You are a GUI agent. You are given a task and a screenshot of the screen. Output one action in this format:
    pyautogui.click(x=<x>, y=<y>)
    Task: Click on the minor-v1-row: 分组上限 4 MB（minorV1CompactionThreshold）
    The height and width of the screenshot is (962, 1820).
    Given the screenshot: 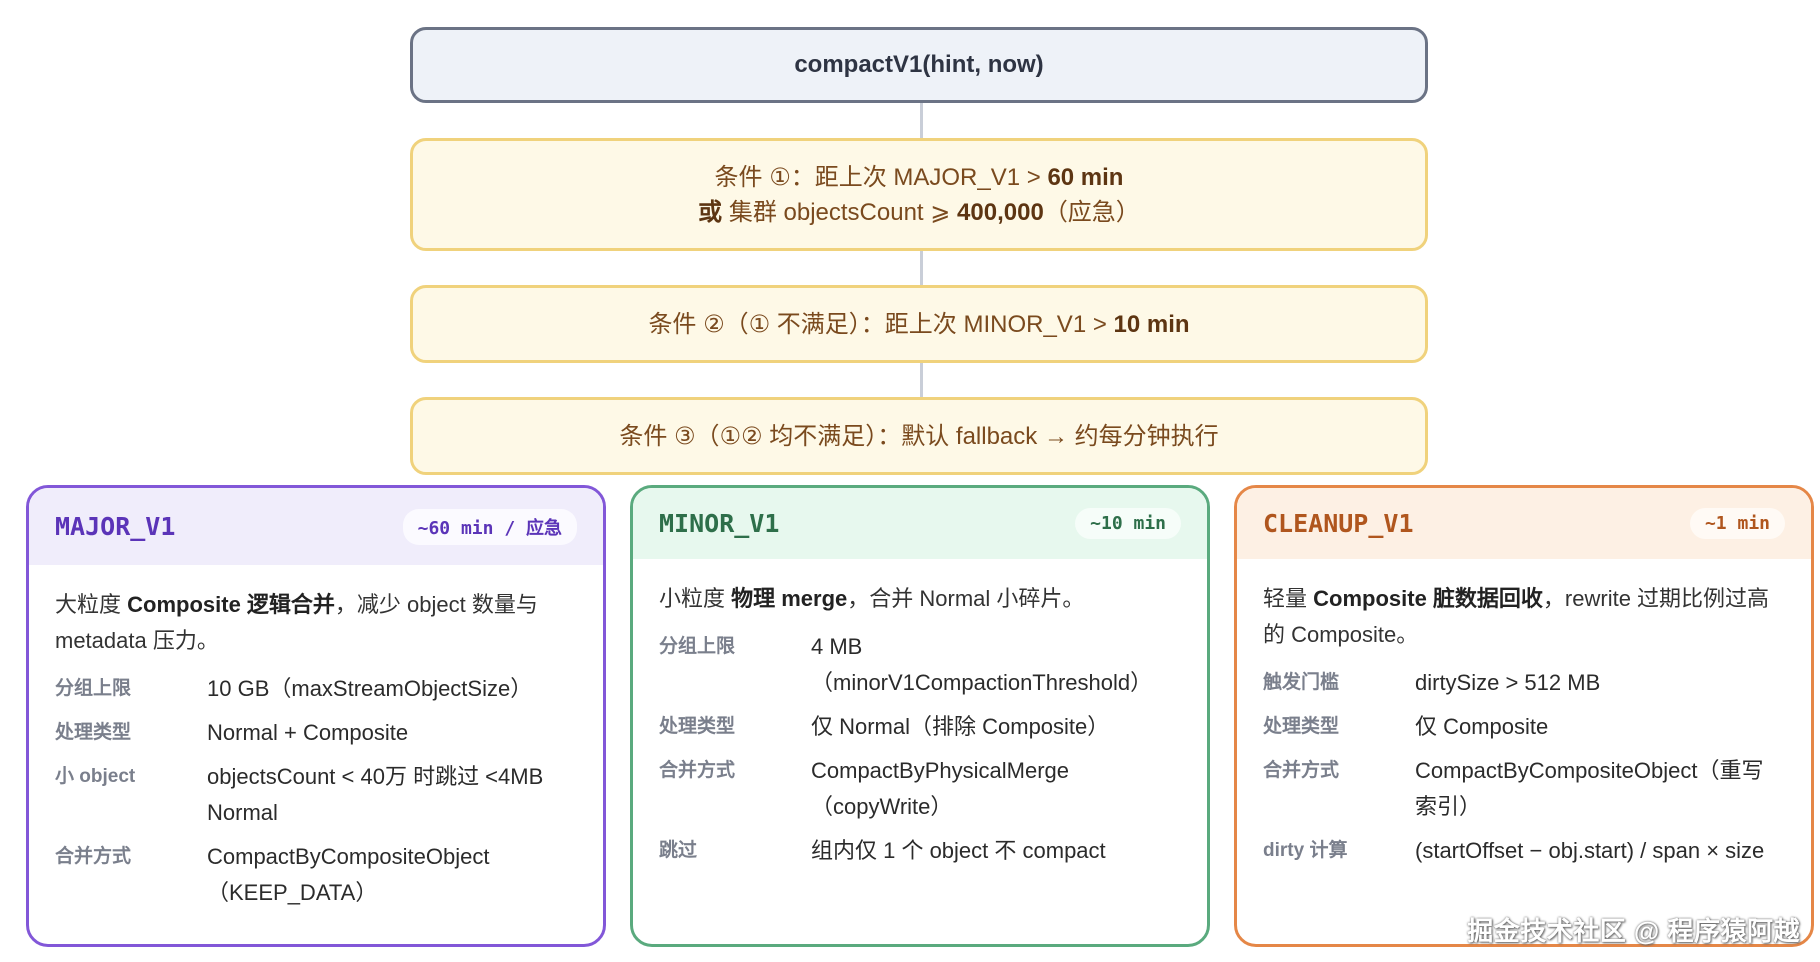 What is the action you would take?
    pyautogui.click(x=906, y=664)
    